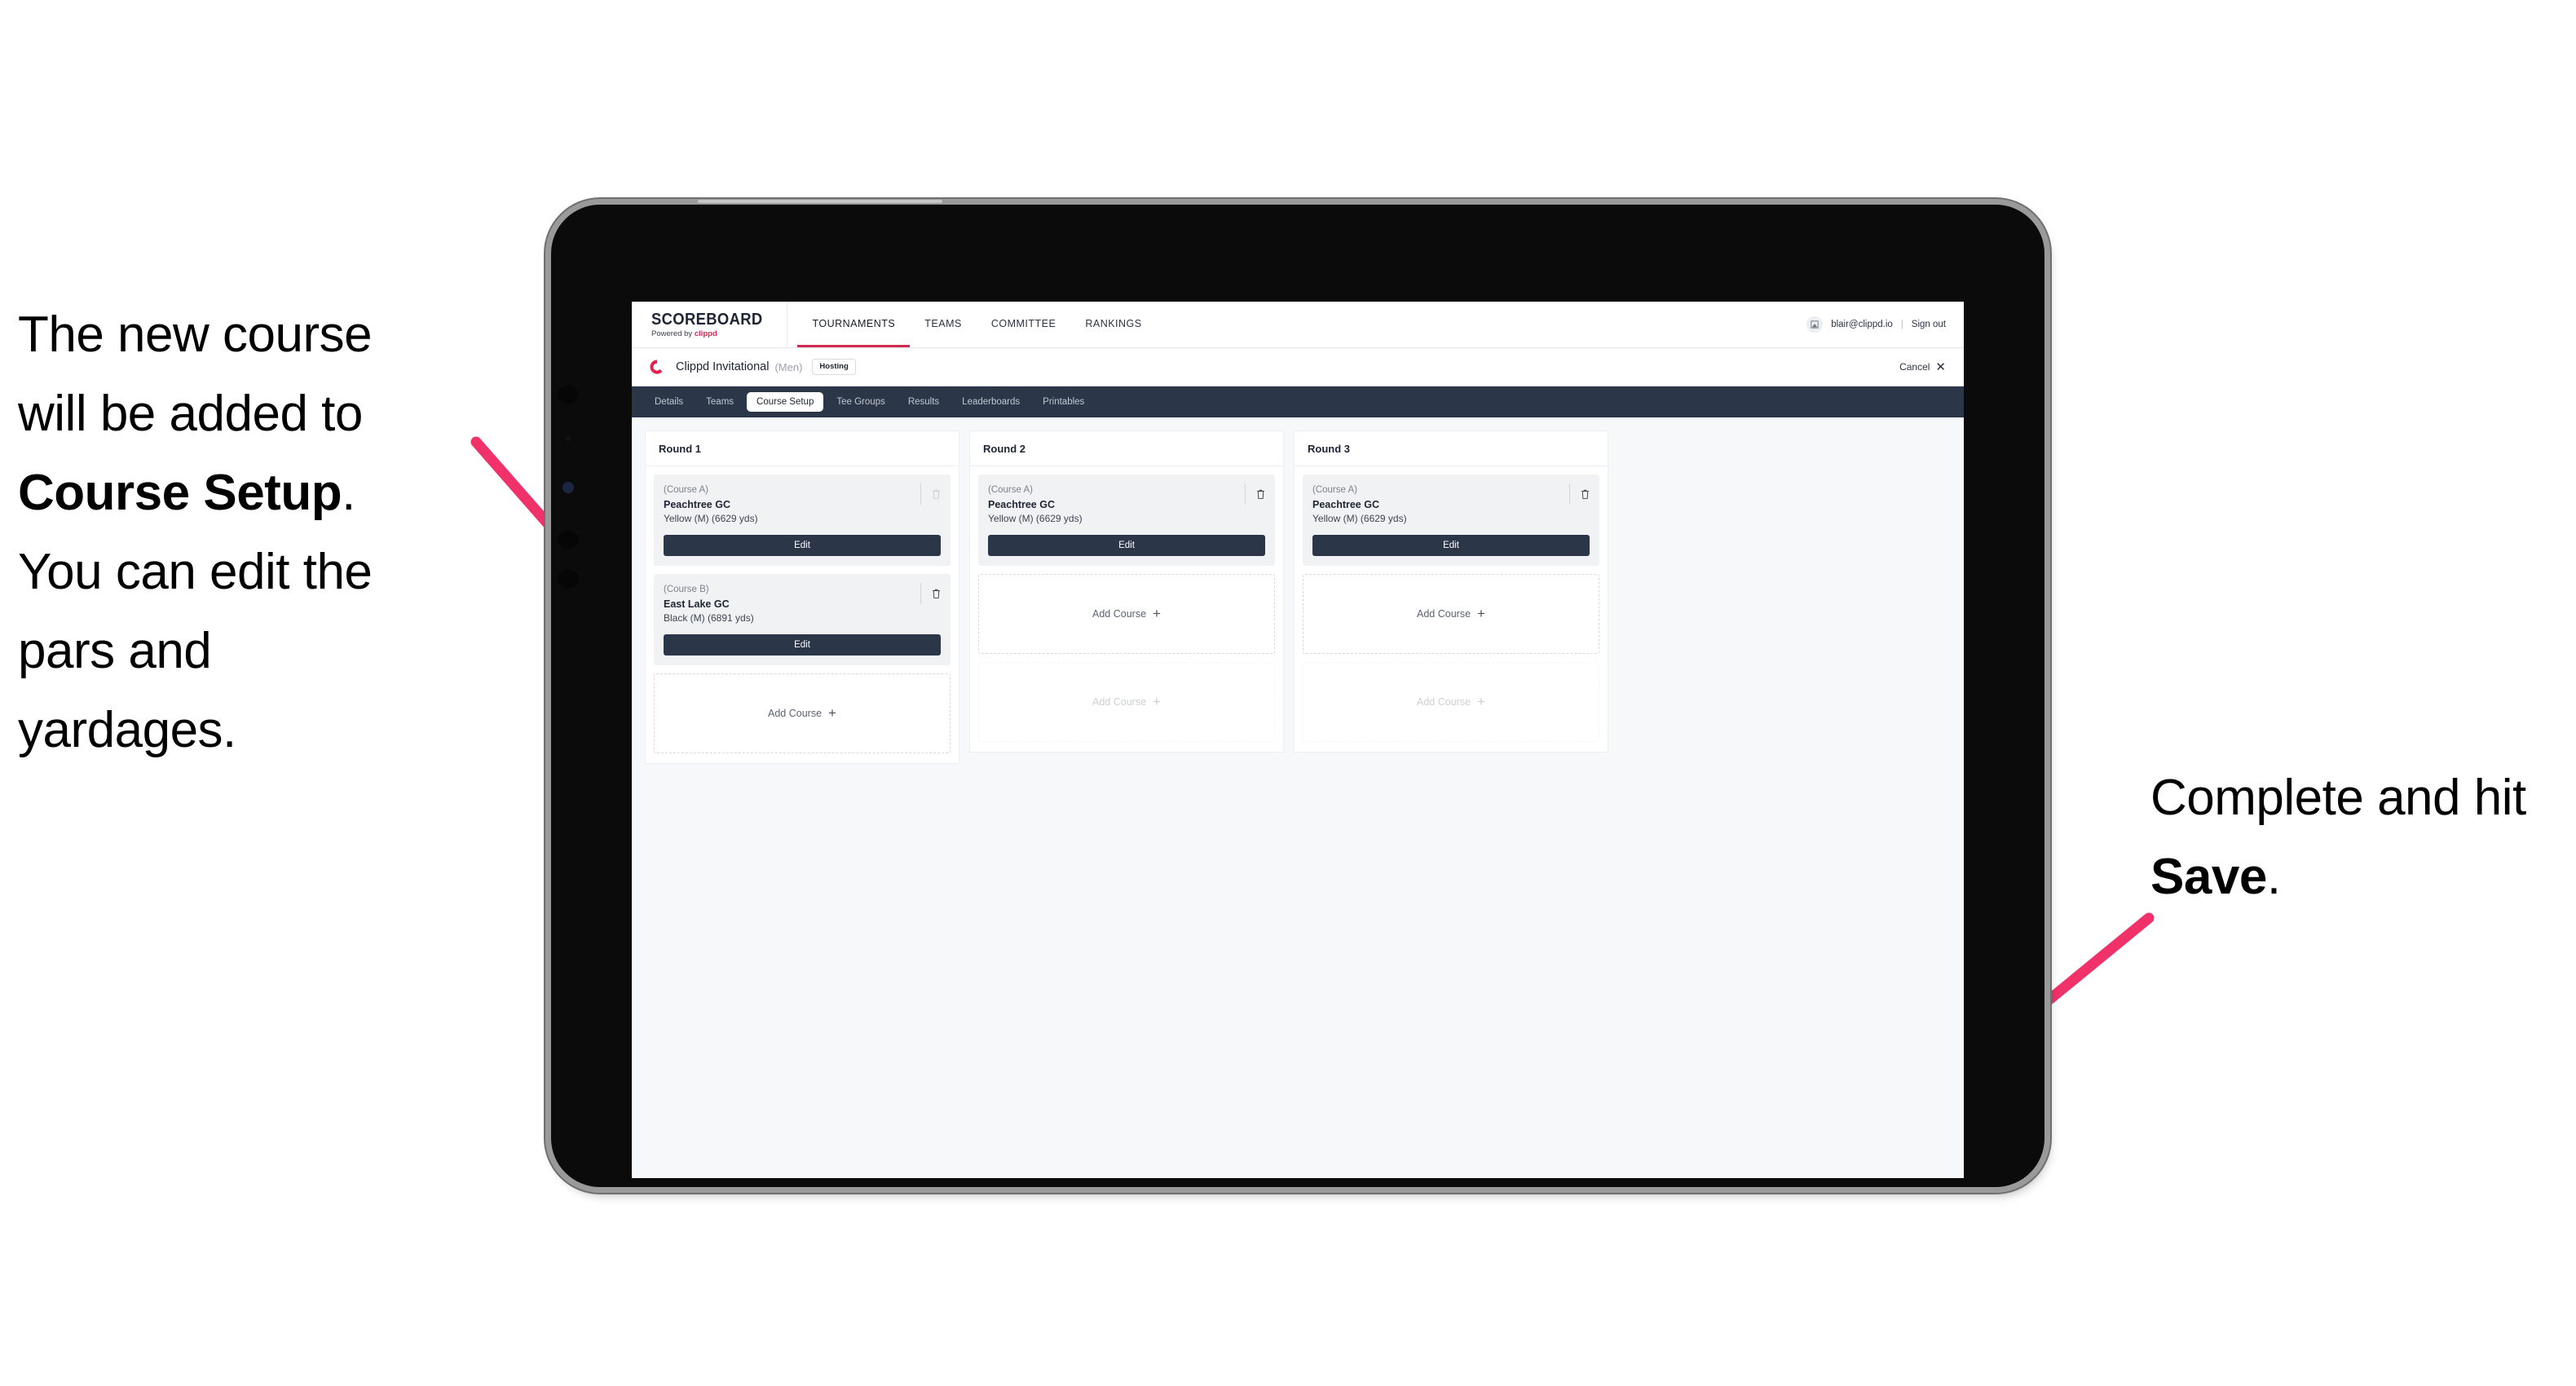 This screenshot has width=2576, height=1386. What do you see at coordinates (2362, 837) in the screenshot?
I see `annotation-right: Complete and hit Save.` at bounding box center [2362, 837].